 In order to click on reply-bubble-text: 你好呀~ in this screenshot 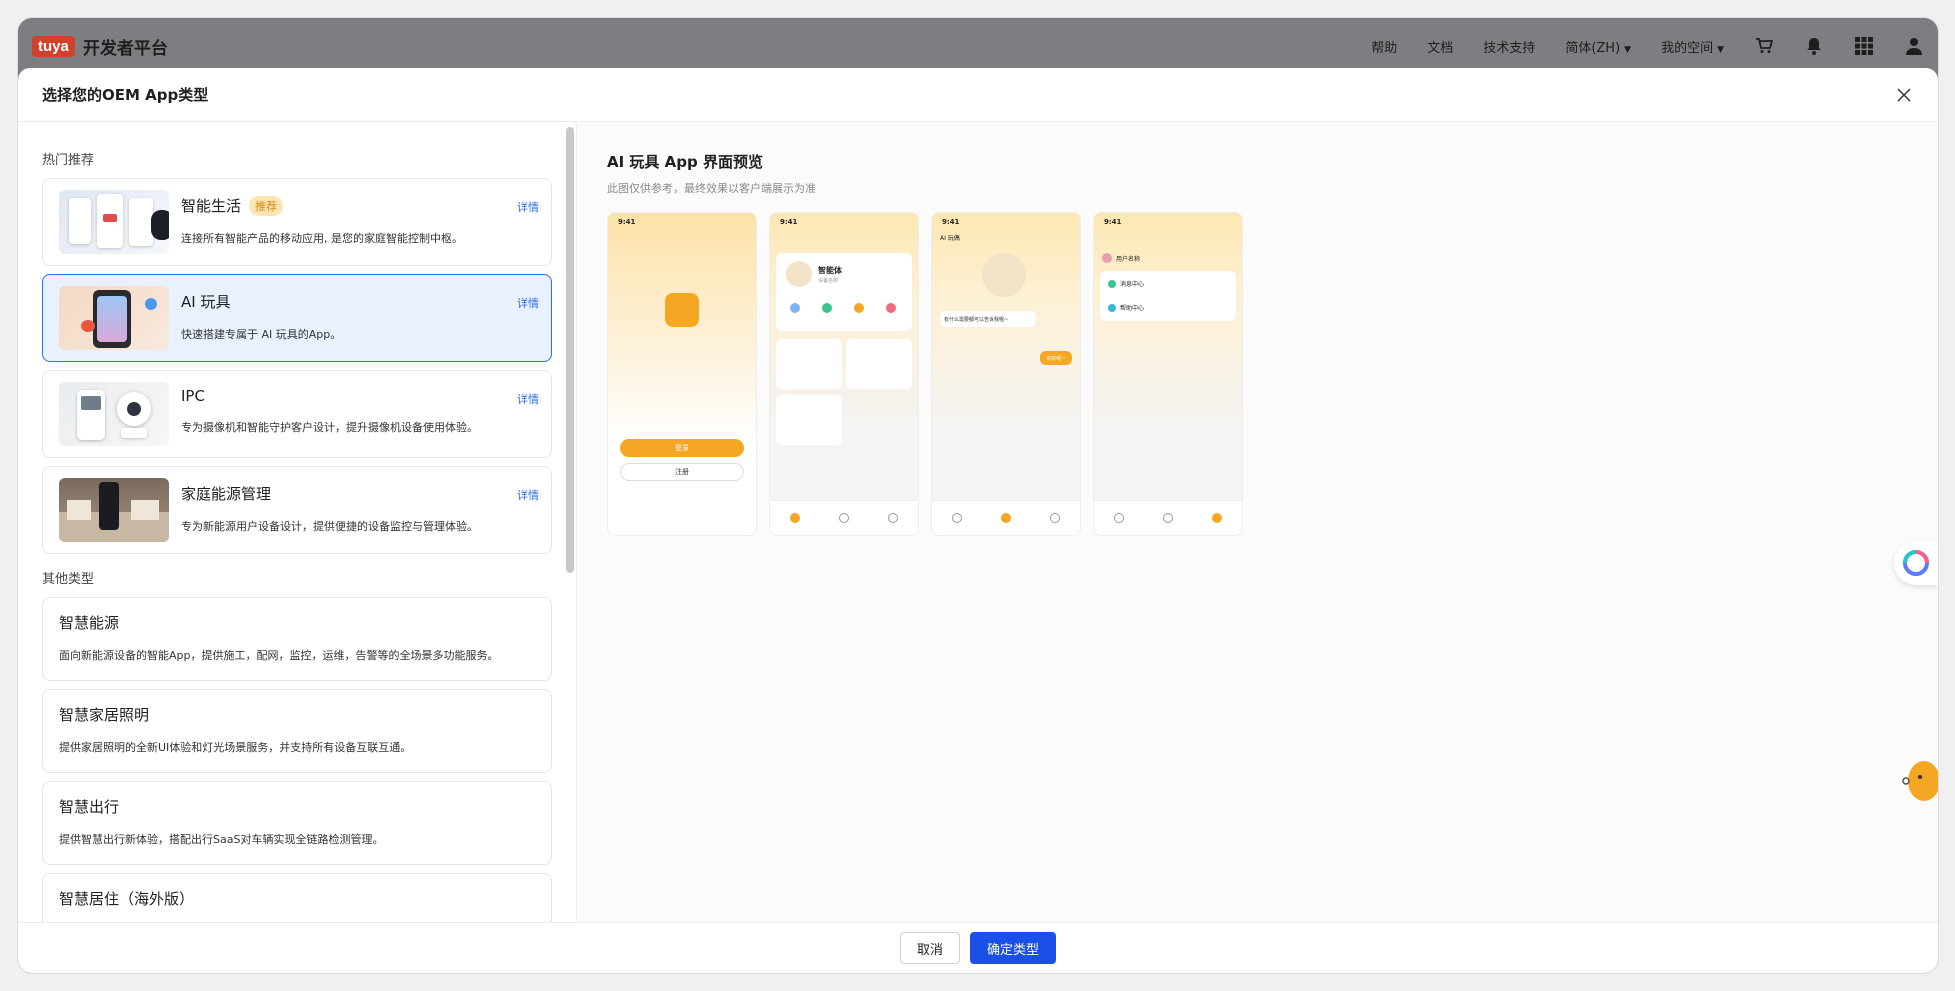, I will do `click(1056, 358)`.